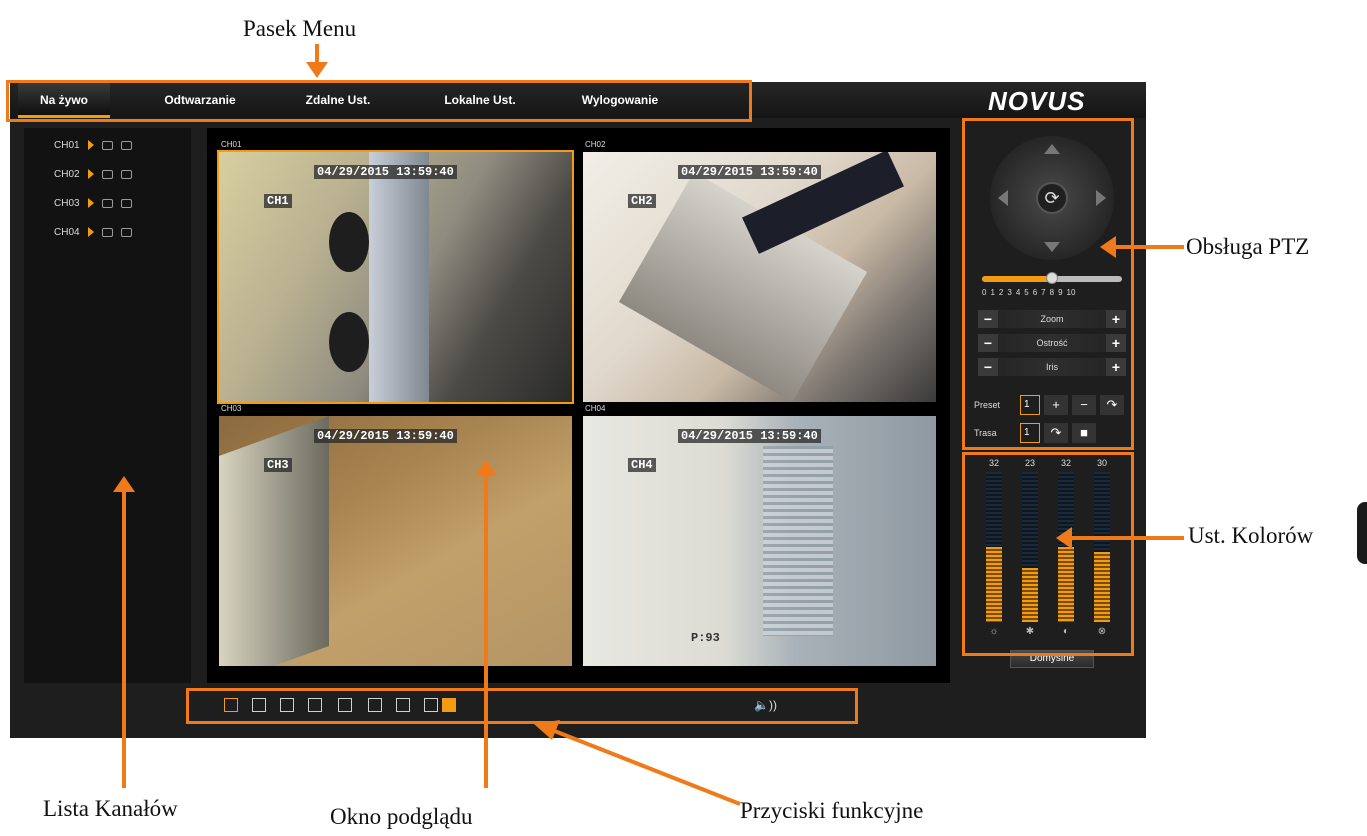 This screenshot has height=836, width=1367. What do you see at coordinates (1149, 247) in the screenshot?
I see `arrow-ptz-shaft` at bounding box center [1149, 247].